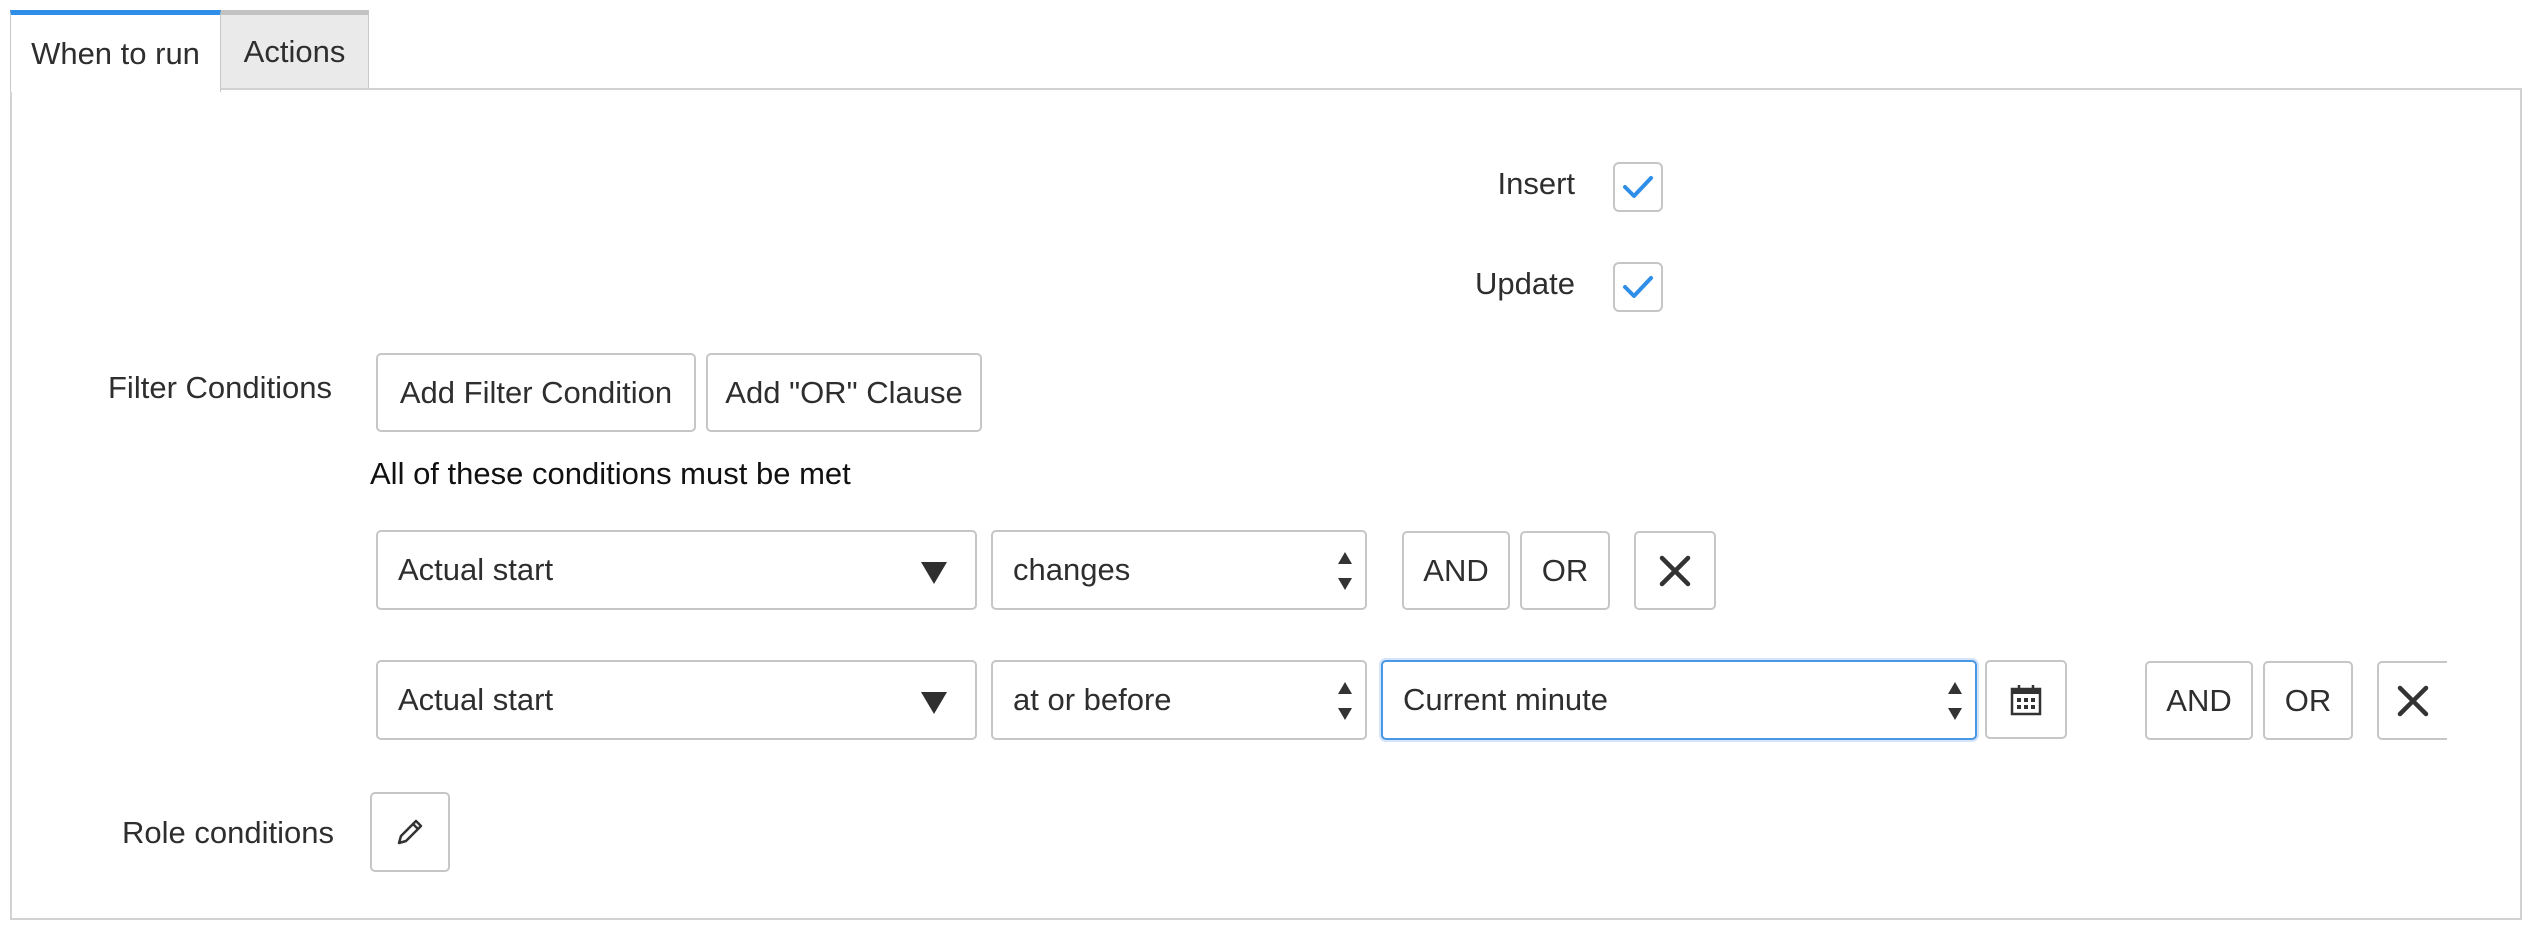 This screenshot has height=928, width=2532. I want to click on add-filter-condition-button: Add Filter Condition, so click(536, 392).